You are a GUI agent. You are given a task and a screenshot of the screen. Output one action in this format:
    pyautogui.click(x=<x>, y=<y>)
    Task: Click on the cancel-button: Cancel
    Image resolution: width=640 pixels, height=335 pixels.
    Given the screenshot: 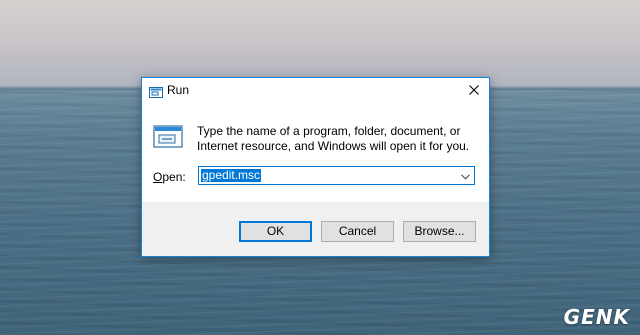 What is the action you would take?
    pyautogui.click(x=357, y=231)
    